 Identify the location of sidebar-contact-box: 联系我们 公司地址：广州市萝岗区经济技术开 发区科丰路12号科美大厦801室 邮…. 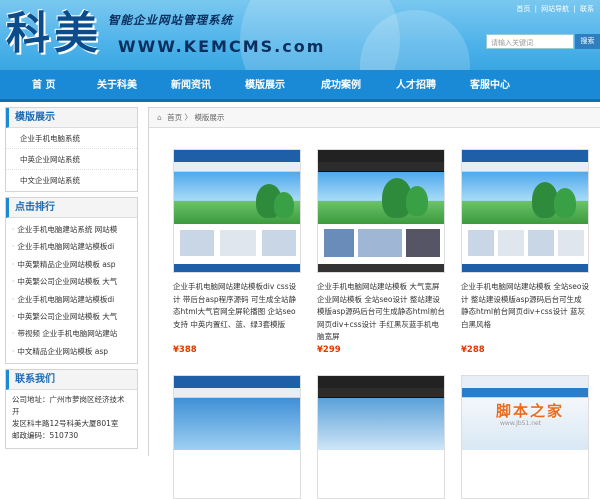
(71, 409).